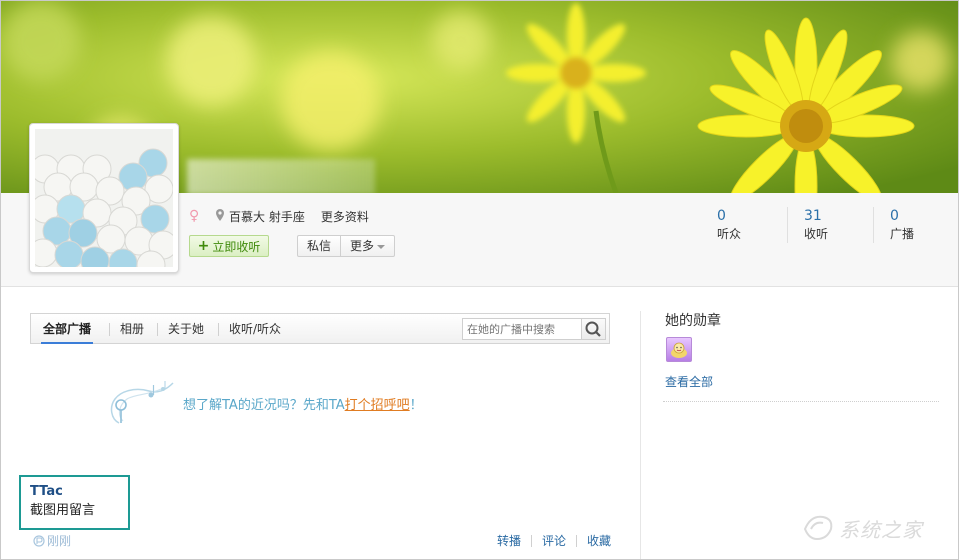 This screenshot has height=560, width=959. What do you see at coordinates (63, 510) in the screenshot?
I see `message-content: 截图用留言` at bounding box center [63, 510].